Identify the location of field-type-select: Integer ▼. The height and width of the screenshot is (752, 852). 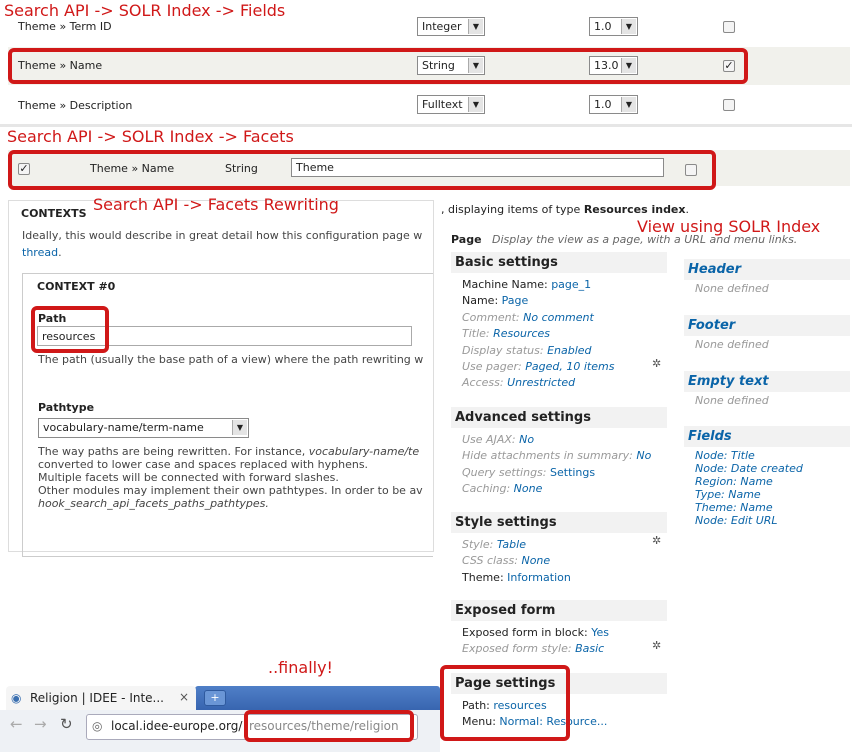
(451, 26).